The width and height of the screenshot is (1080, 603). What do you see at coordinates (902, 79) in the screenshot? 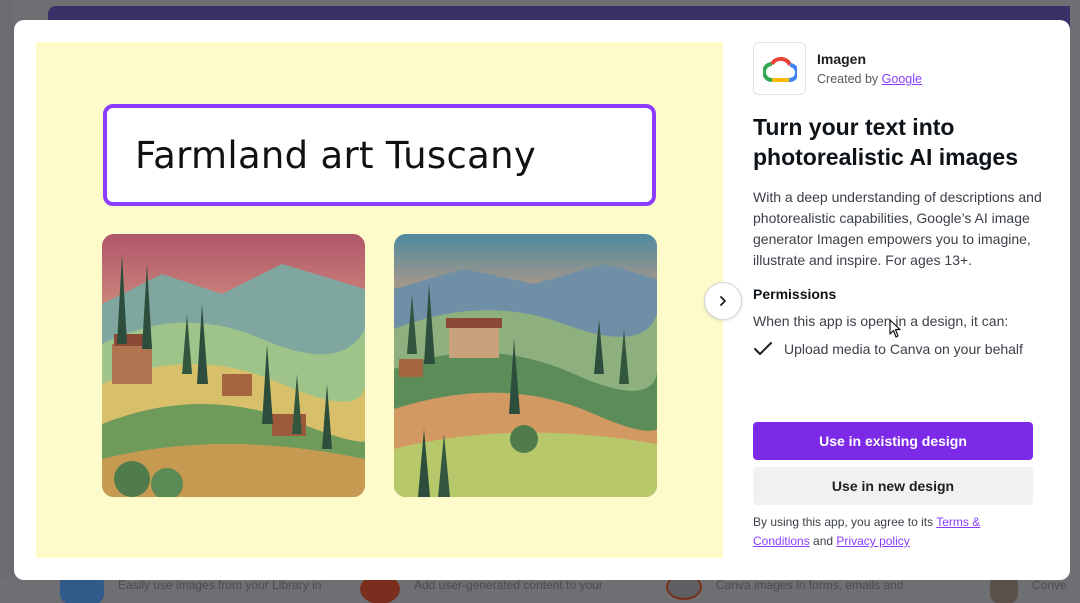
I see `creator-link: Google` at bounding box center [902, 79].